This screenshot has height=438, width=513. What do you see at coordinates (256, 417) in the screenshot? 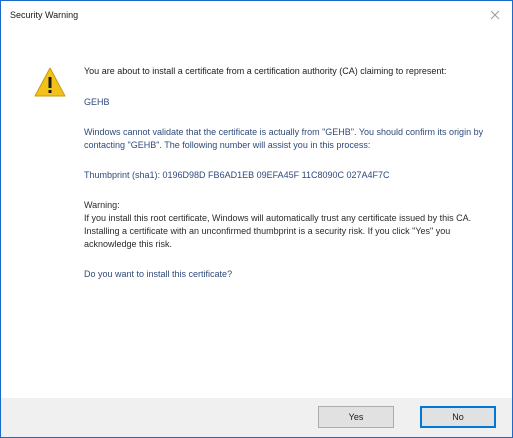
I see `button-bar: Yes No` at bounding box center [256, 417].